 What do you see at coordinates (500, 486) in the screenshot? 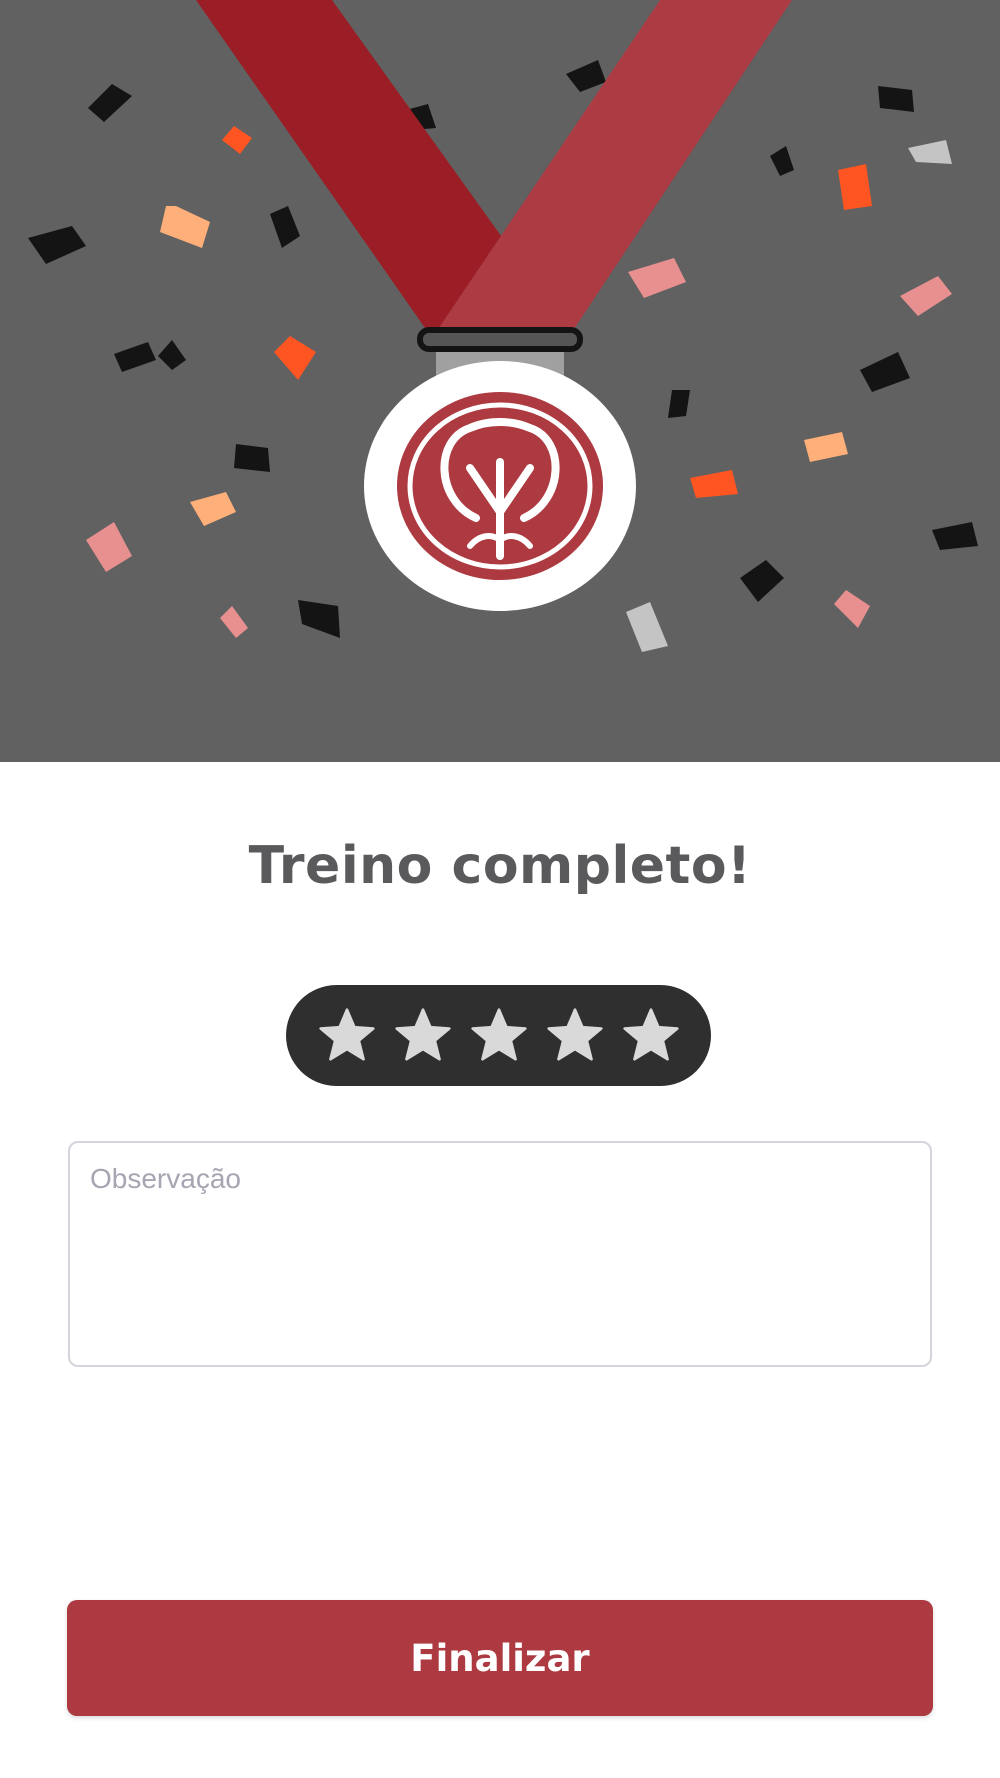
I see `medal-icon` at bounding box center [500, 486].